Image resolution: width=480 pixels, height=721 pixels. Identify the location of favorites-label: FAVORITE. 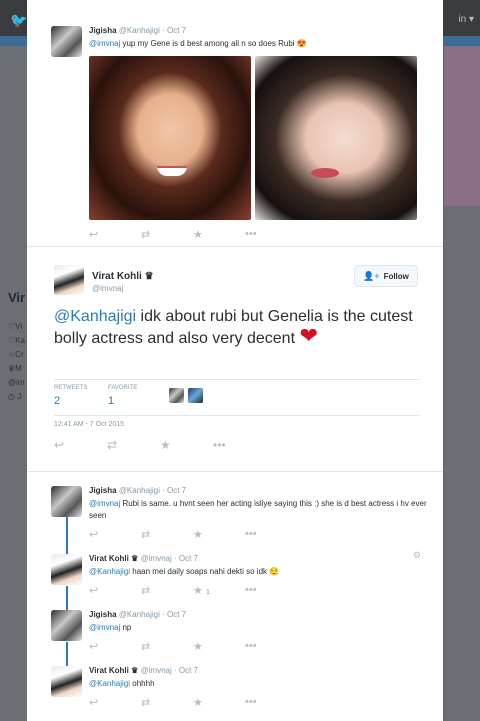
(123, 388).